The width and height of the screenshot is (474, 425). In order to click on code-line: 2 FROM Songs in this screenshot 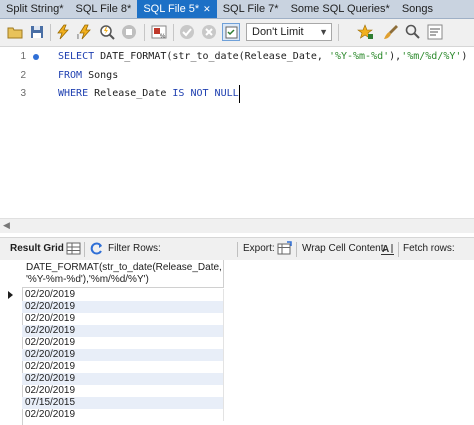, I will do `click(237, 76)`.